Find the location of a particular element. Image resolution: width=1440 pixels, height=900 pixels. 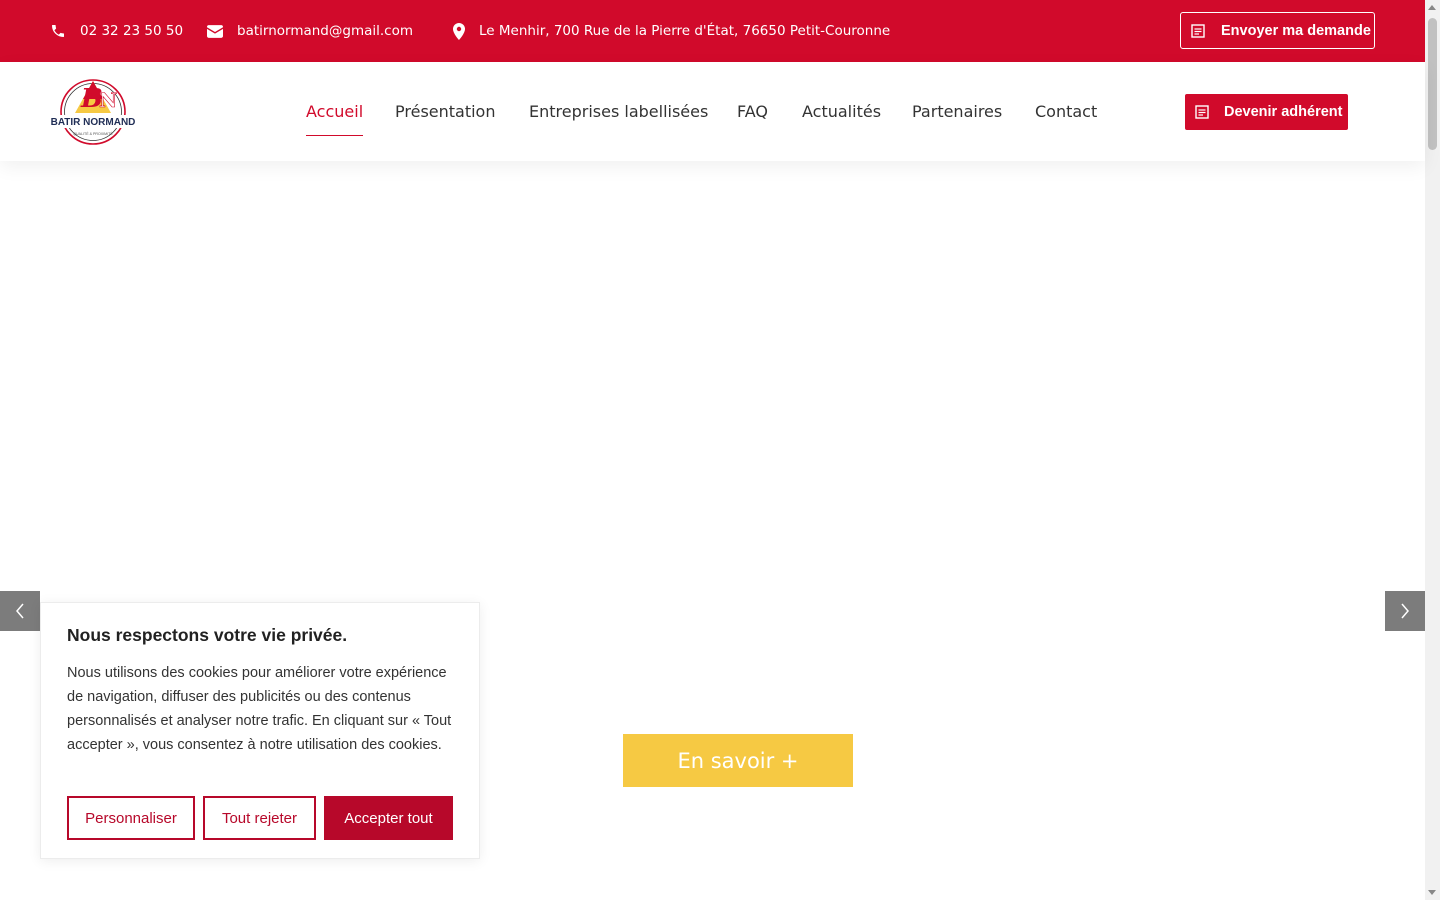

nav-contact: Contact is located at coordinates (1066, 111).